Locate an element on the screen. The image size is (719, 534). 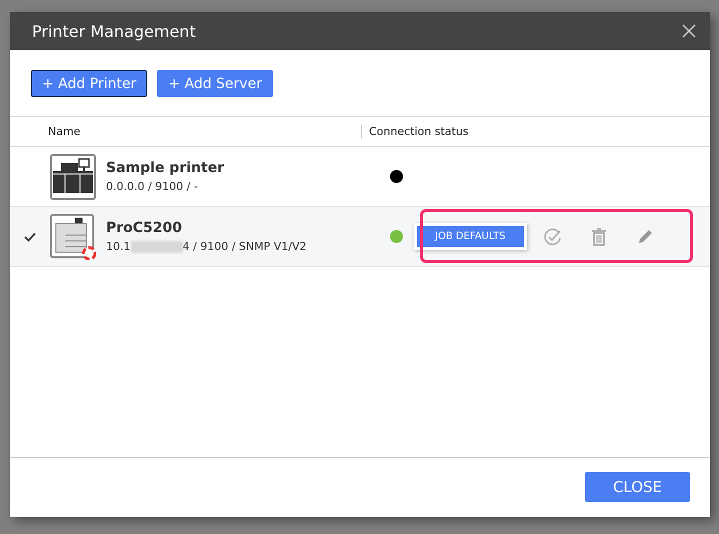
redacted-block is located at coordinates (156, 246).